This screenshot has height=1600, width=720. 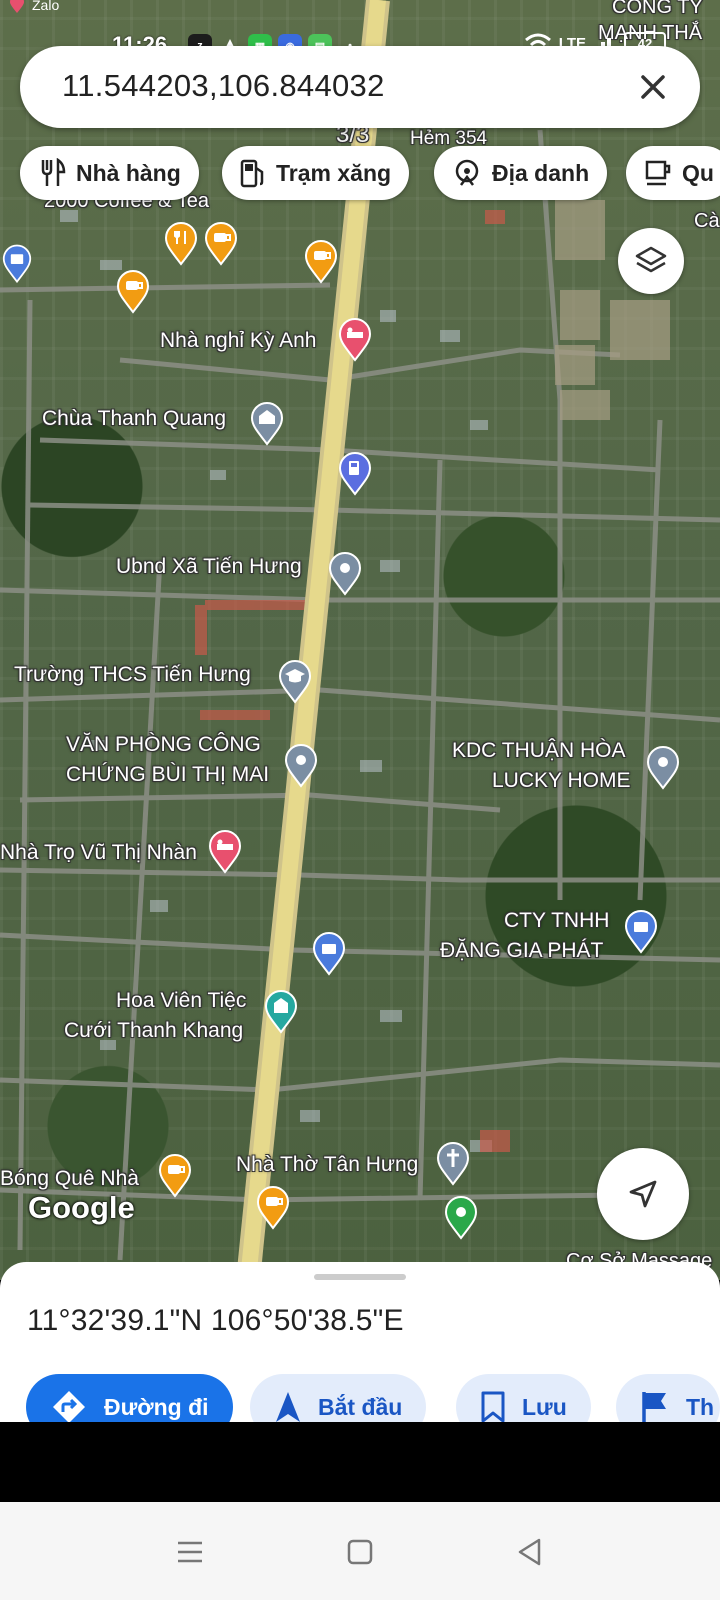 What do you see at coordinates (215, 1320) in the screenshot?
I see `coordinates-text: 11°32'39.1"N 106°50'38.5"E` at bounding box center [215, 1320].